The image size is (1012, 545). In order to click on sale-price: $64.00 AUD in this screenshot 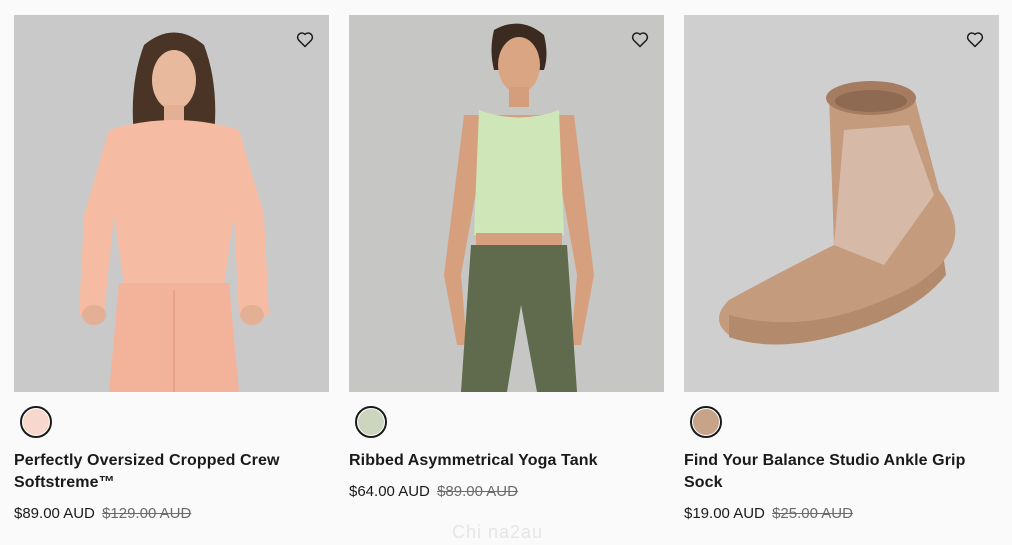, I will do `click(389, 491)`.